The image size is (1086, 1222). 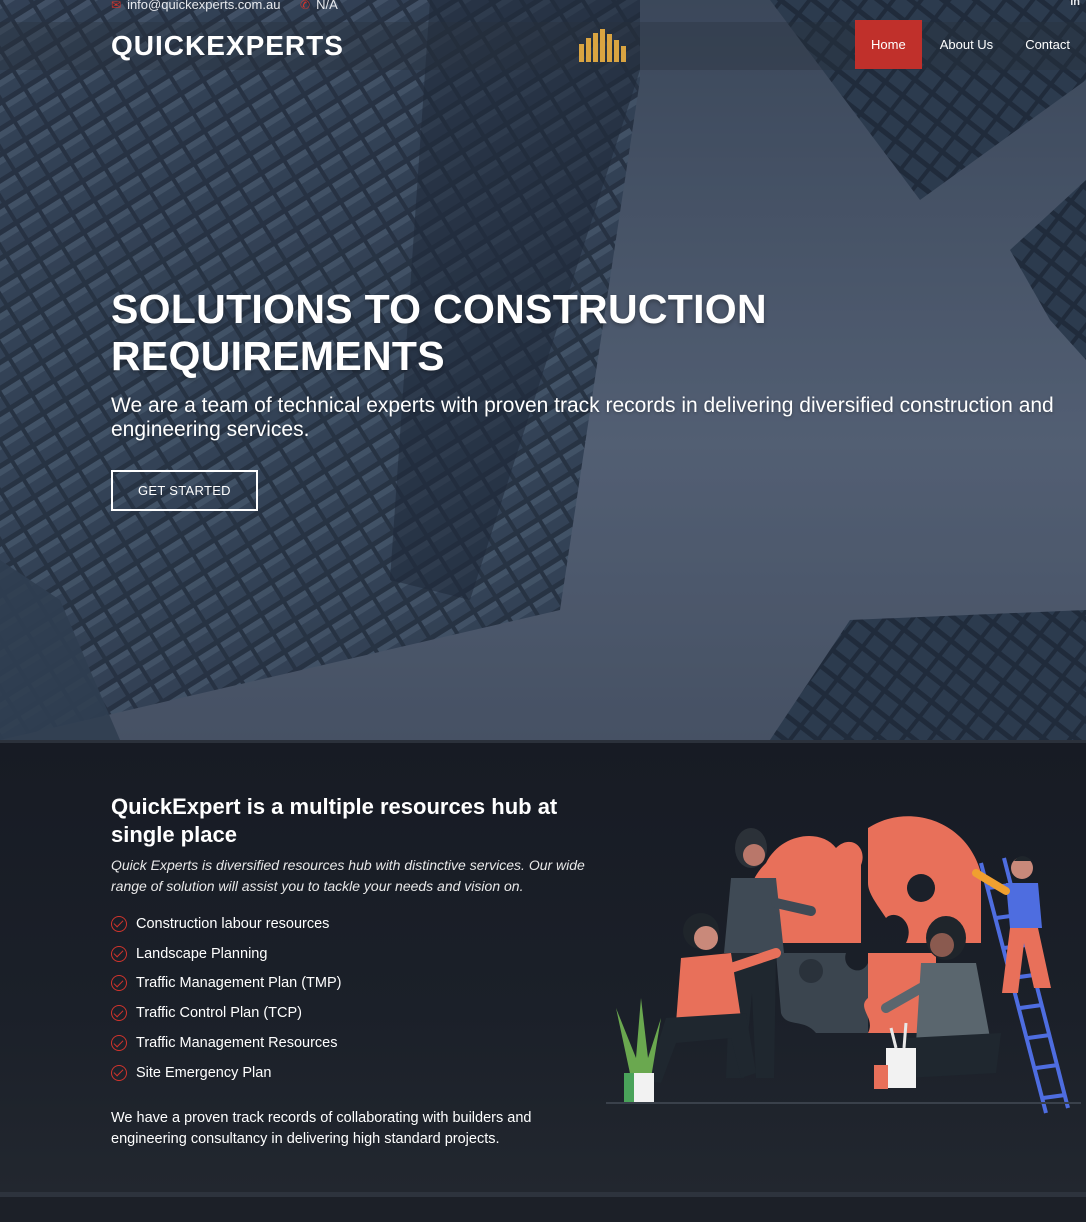 What do you see at coordinates (327, 6) in the screenshot?
I see `topbar-phone-text: N/A` at bounding box center [327, 6].